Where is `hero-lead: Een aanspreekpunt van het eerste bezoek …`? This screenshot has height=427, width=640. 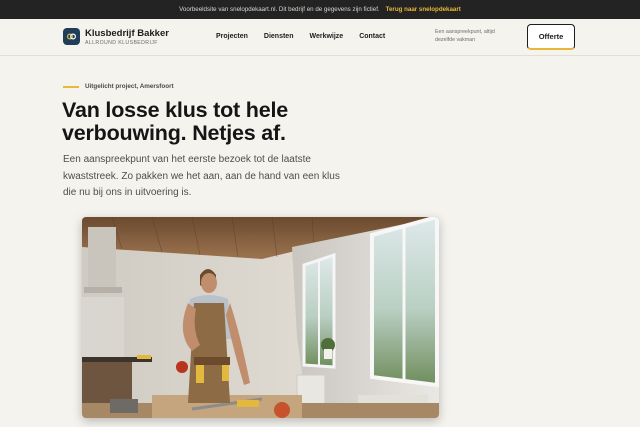
hero-lead: Een aanspreekpunt van het eerste bezoek … is located at coordinates (201, 176).